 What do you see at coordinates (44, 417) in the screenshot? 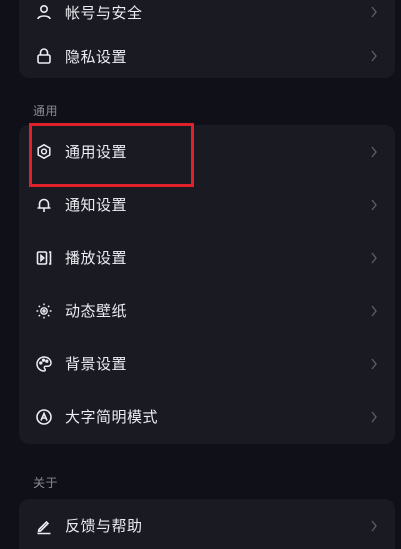
I see `large-font-icon` at bounding box center [44, 417].